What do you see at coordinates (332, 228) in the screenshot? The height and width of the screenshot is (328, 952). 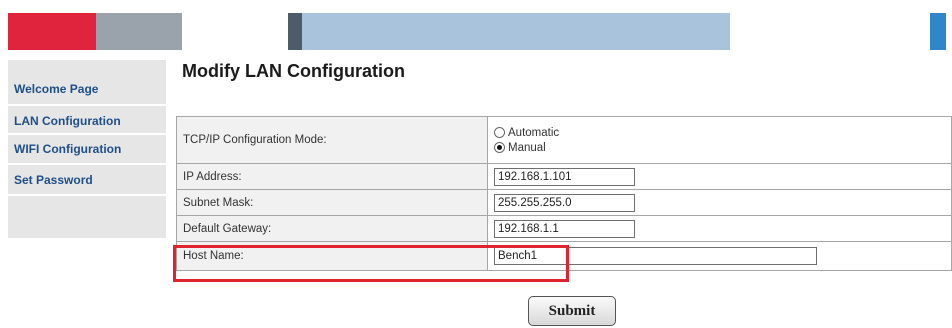 I see `default-gateway-label: Default Gateway:` at bounding box center [332, 228].